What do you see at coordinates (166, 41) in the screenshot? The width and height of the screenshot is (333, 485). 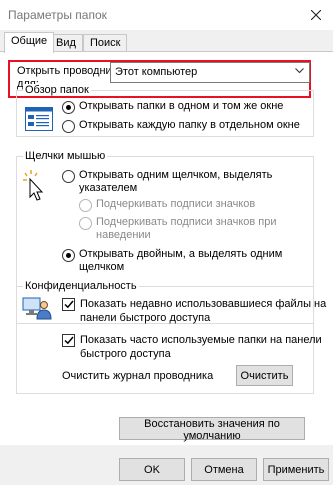 I see `tab-strip: Общие Вид Поиск` at bounding box center [166, 41].